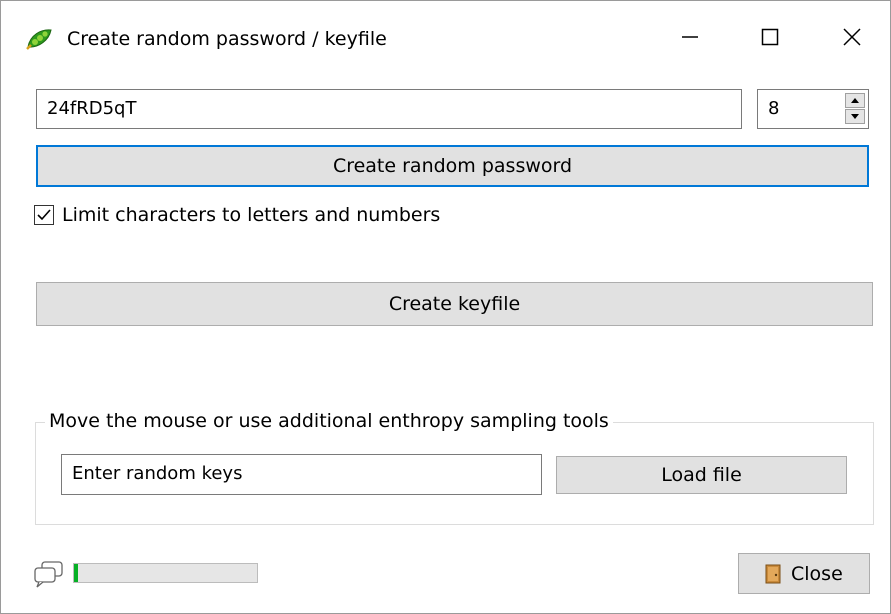 This screenshot has height=614, width=891. What do you see at coordinates (817, 573) in the screenshot?
I see `close-button-label: Close` at bounding box center [817, 573].